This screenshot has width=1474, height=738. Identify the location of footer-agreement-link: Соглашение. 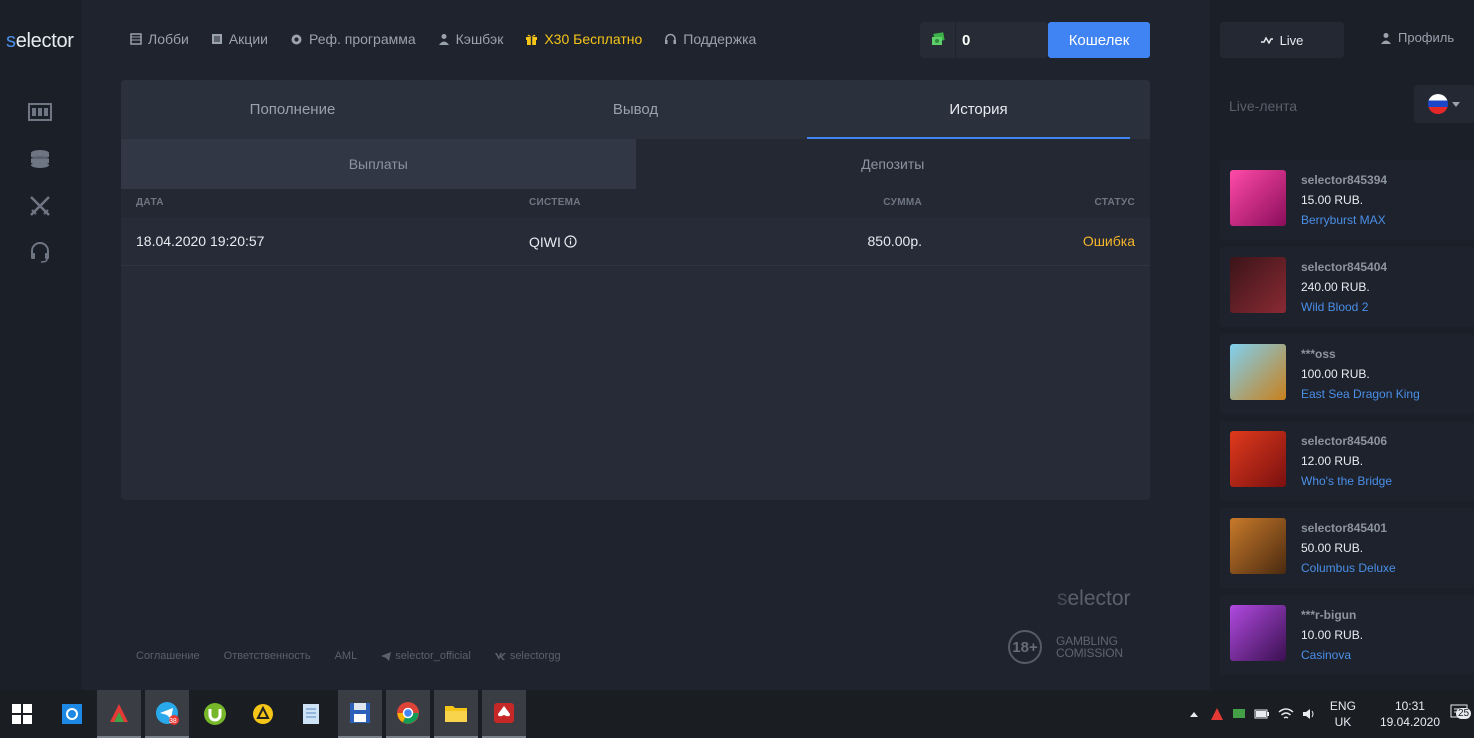
(168, 656).